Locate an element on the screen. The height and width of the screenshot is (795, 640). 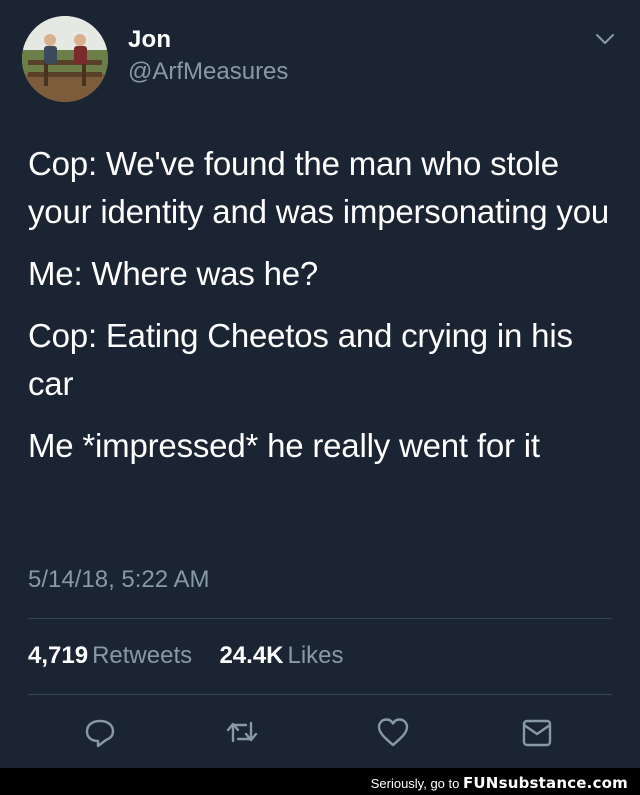
direct-message-button is located at coordinates (537, 732).